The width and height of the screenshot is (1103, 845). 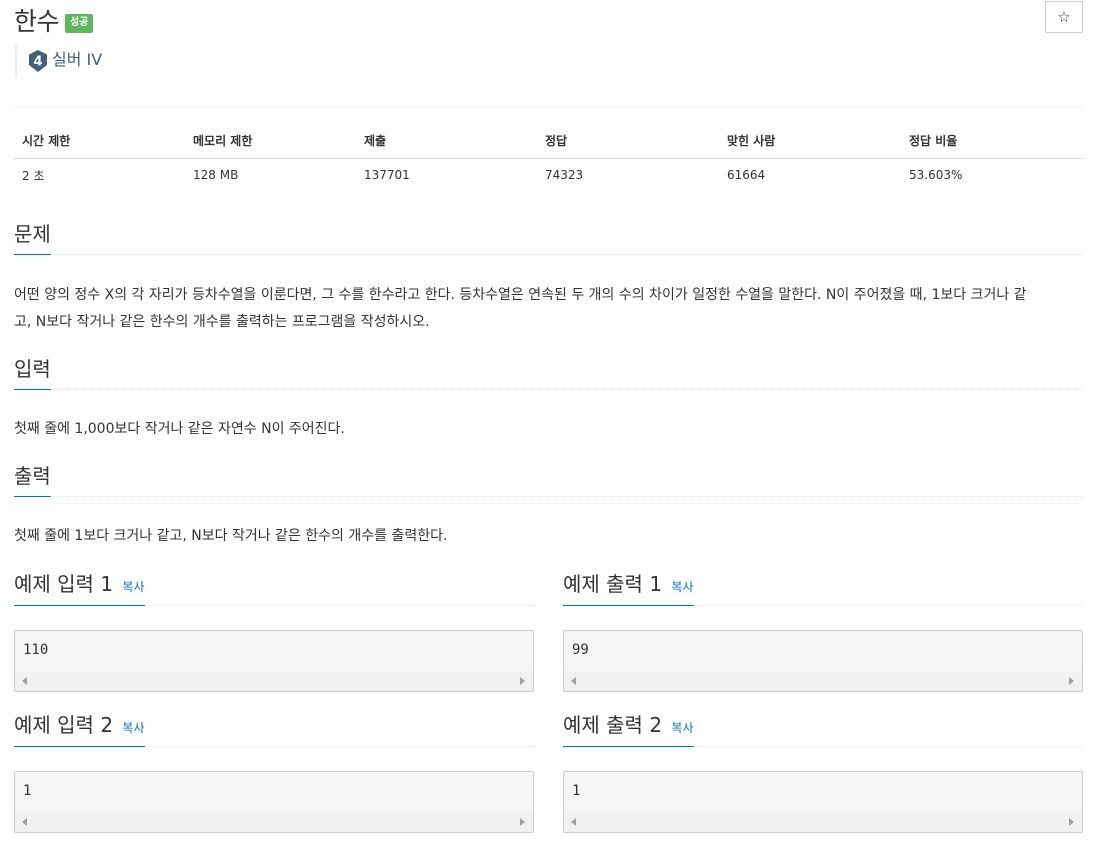 What do you see at coordinates (77, 60) in the screenshot?
I see `tier-label: 실버 IV` at bounding box center [77, 60].